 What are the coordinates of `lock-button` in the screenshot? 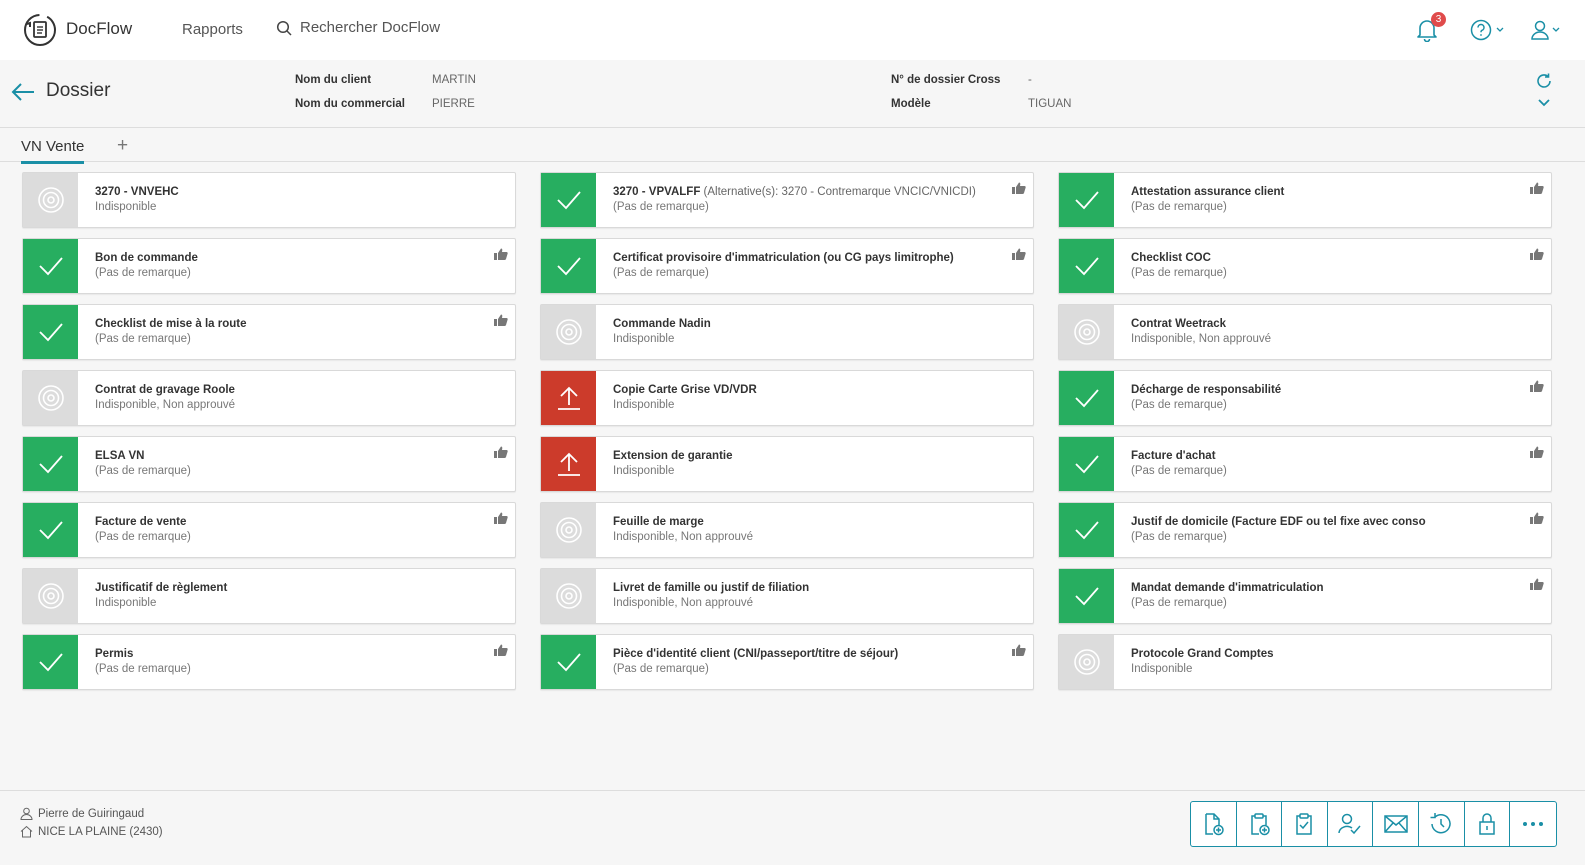 It's located at (1488, 824).